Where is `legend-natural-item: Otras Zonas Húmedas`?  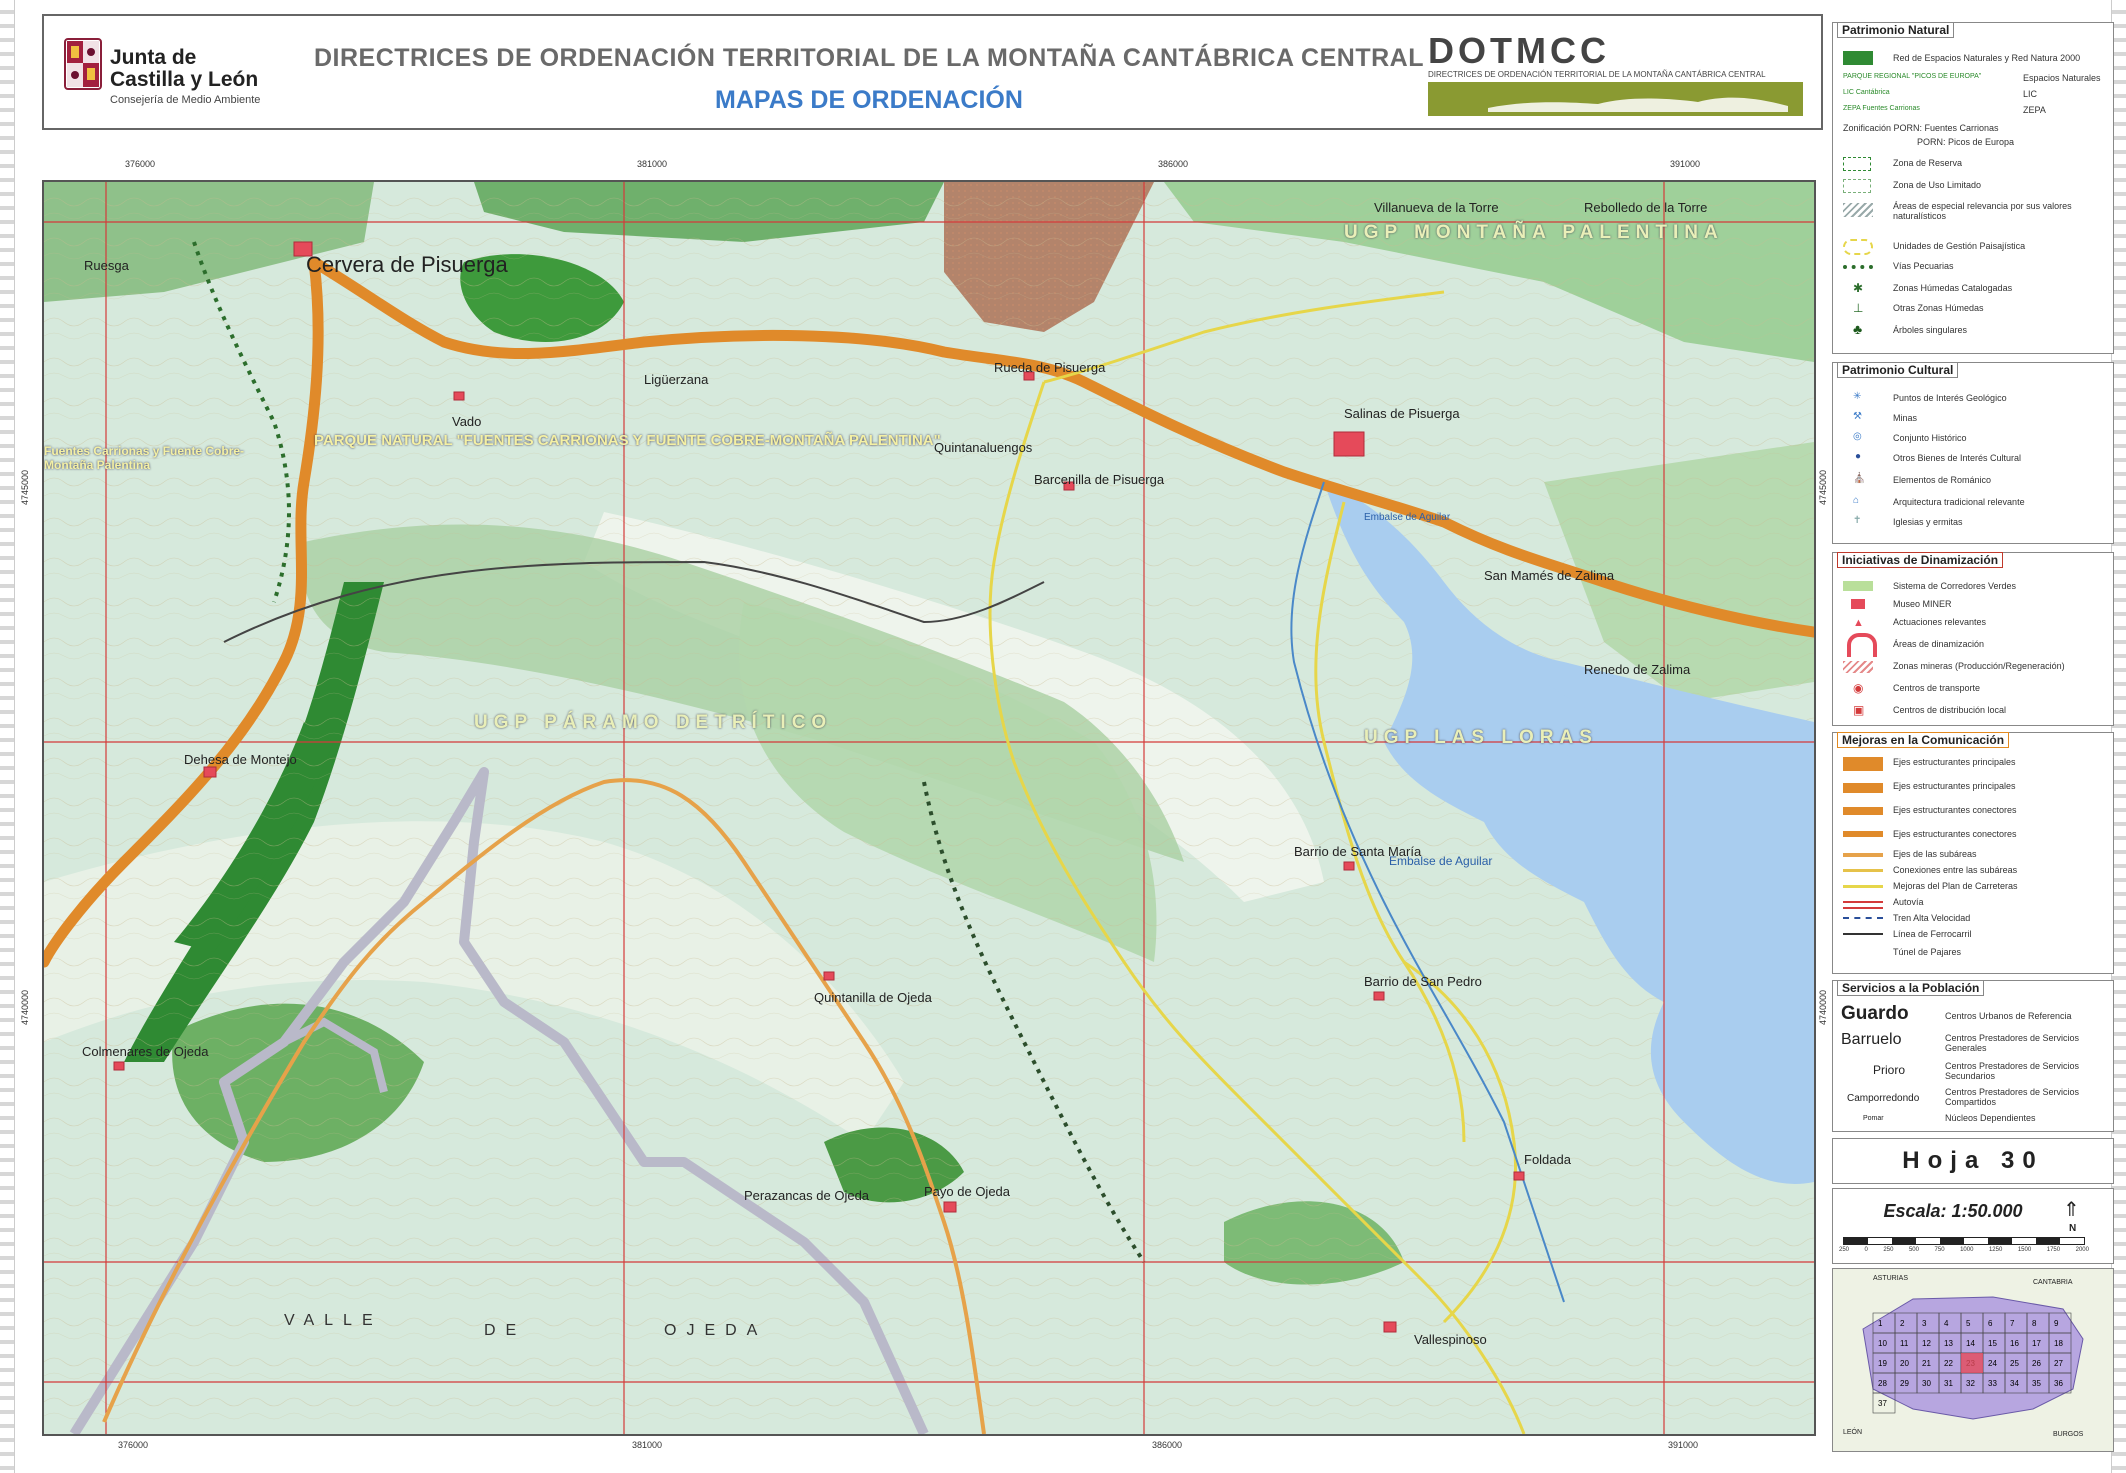 legend-natural-item: Otras Zonas Húmedas is located at coordinates (1938, 308).